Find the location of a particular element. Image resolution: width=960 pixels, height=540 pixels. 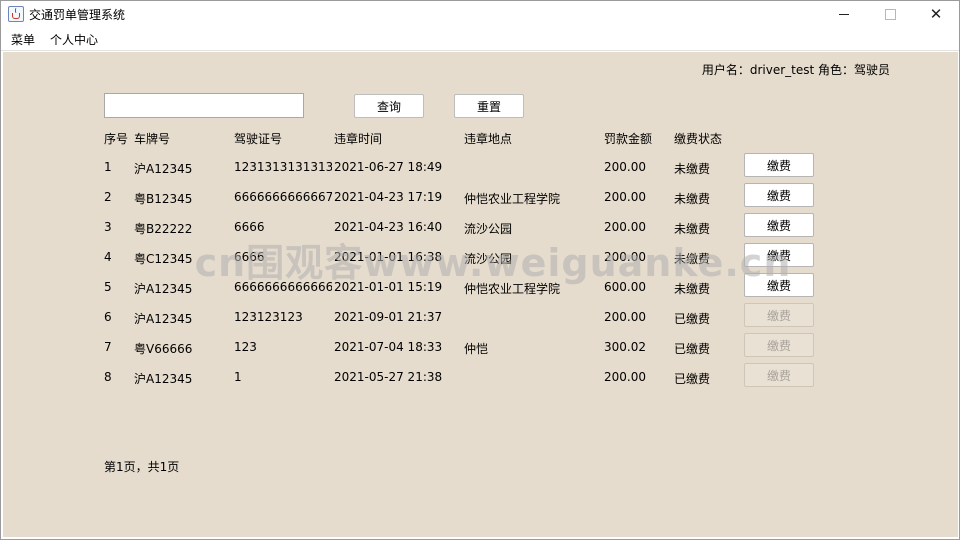

user-info-label: 用户名：driver_test 角色：驾驶员 is located at coordinates (795, 70).